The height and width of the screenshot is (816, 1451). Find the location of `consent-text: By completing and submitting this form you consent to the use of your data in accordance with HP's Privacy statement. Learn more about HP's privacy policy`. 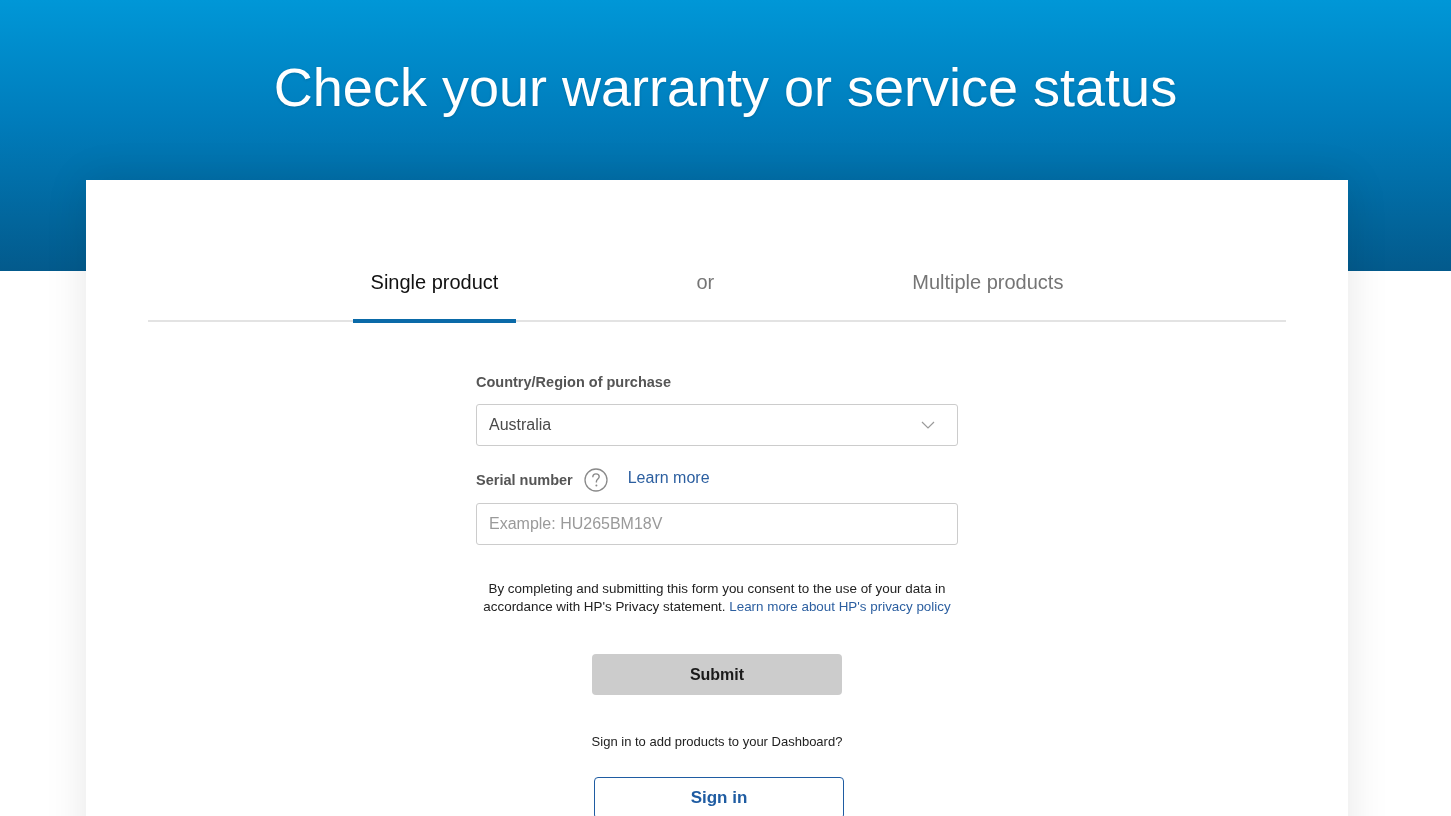

consent-text: By completing and submitting this form you consent to the use of your data in accordance with HP's Privacy statement. Learn more about HP's privacy policy is located at coordinates (717, 598).